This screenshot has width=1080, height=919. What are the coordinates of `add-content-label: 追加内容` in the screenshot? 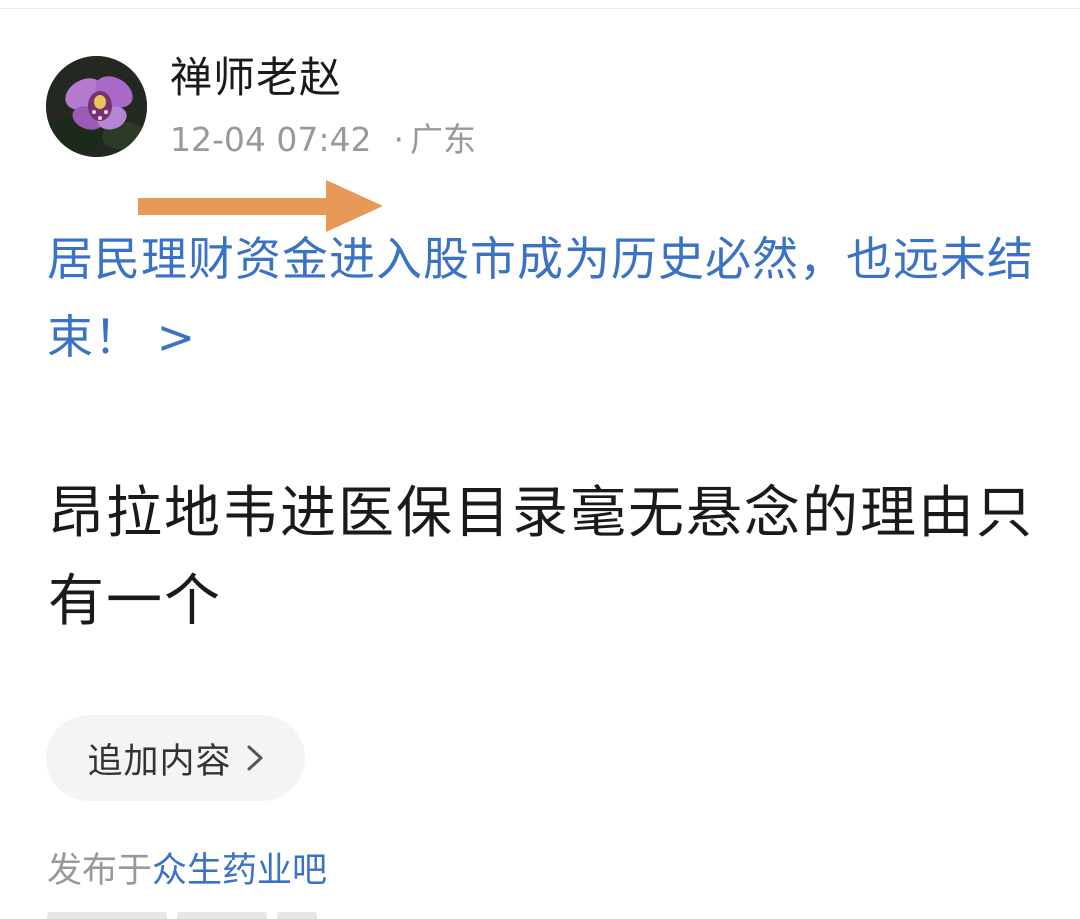 It's located at (159, 761).